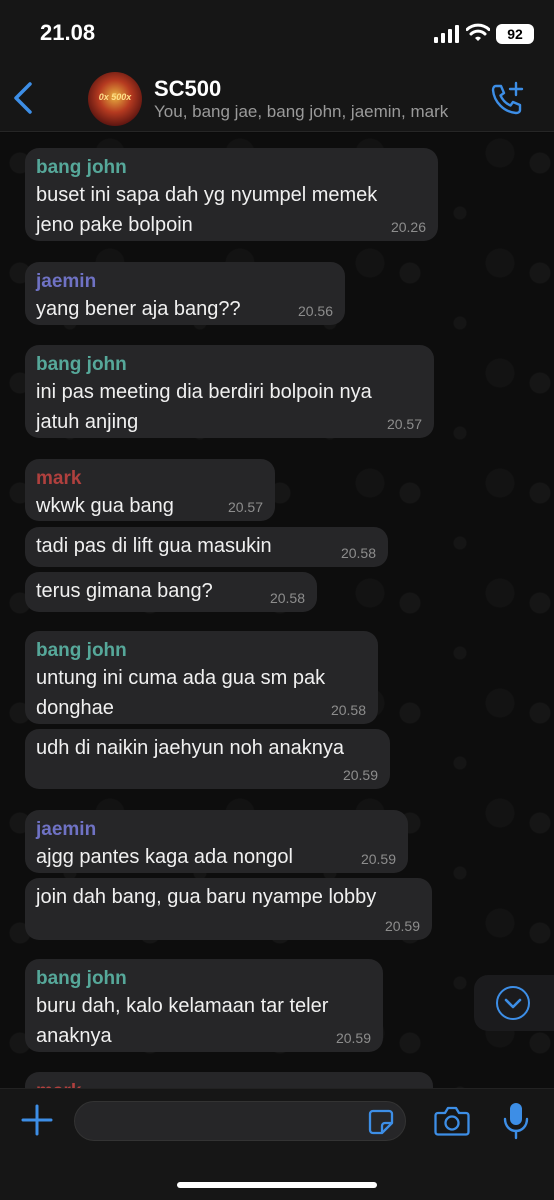  I want to click on message-bubble: udh di naikin jaehyun noh anaknya 20.59, so click(207, 759).